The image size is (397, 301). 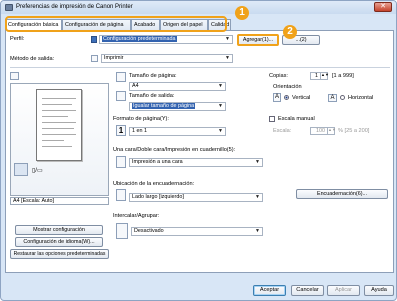 I want to click on output-size-icon, so click(x=121, y=96).